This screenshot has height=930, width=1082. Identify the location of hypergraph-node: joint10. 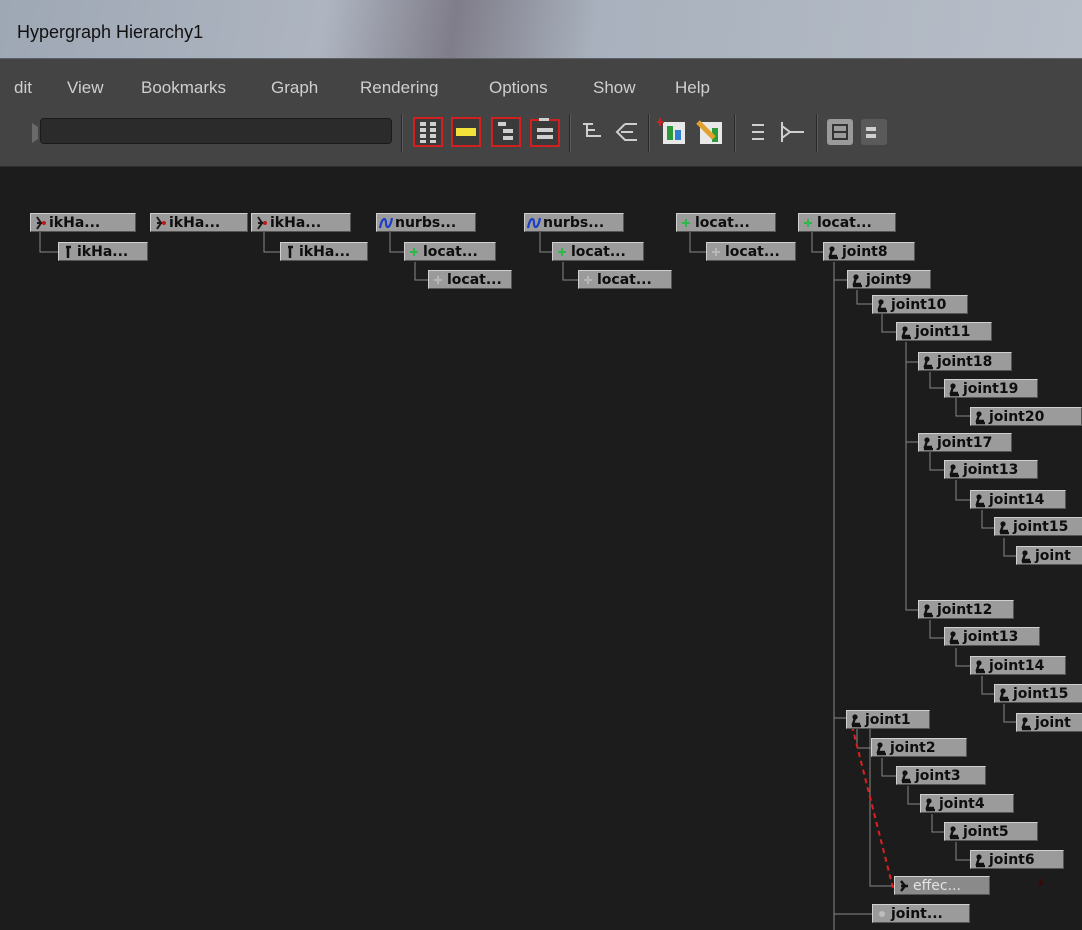
(920, 304).